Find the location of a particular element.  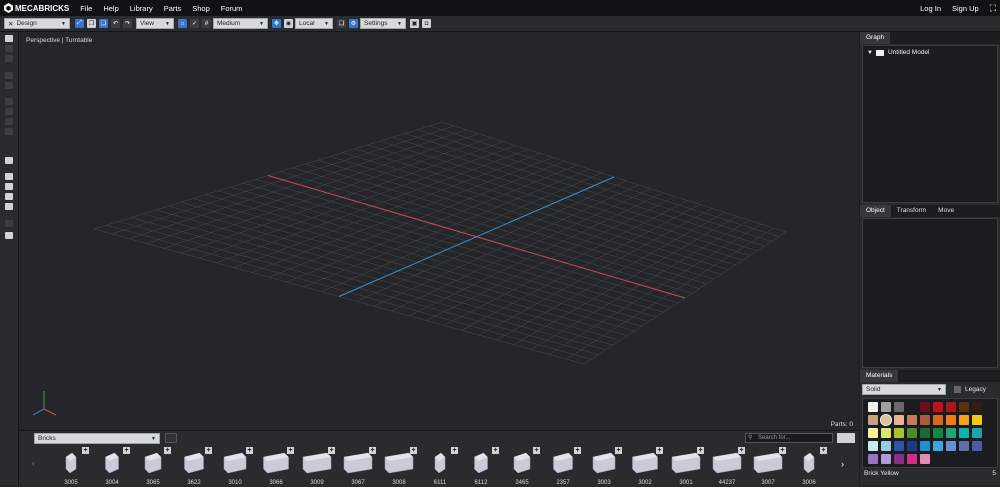

brick-item: +3065 is located at coordinates (153, 466).